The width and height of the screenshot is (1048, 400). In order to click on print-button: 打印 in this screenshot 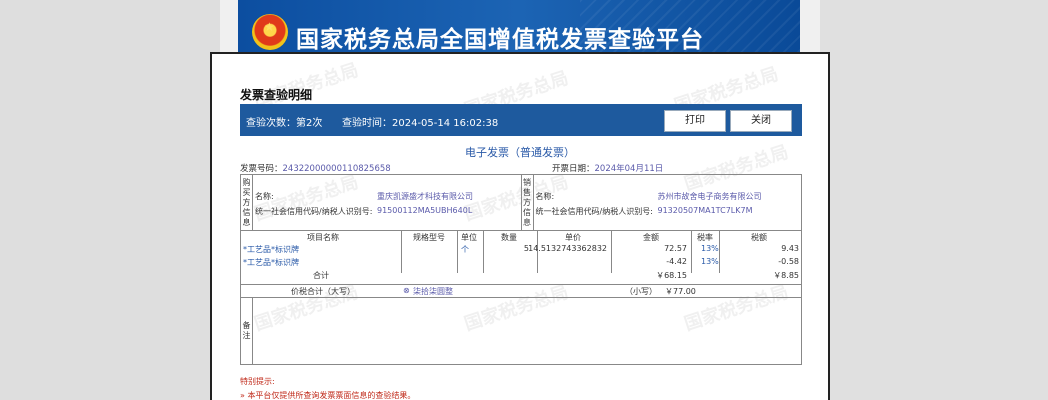, I will do `click(695, 121)`.